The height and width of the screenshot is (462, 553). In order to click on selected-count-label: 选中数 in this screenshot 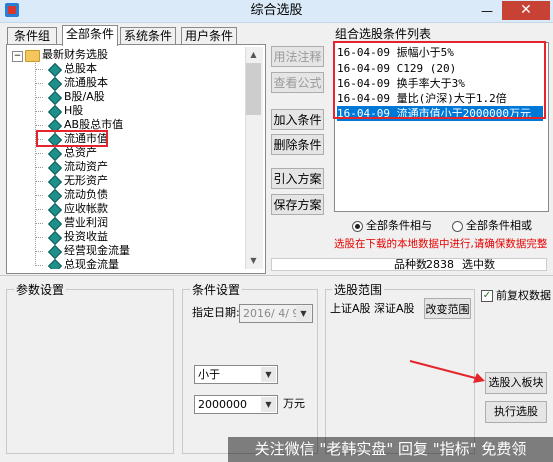, I will do `click(478, 264)`.